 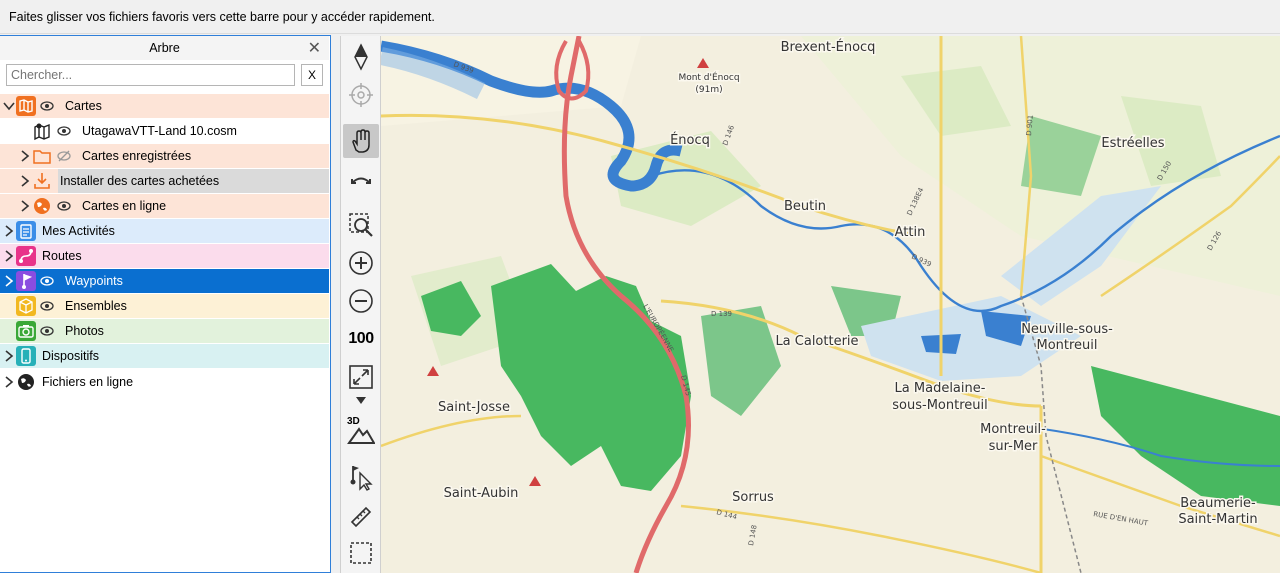 What do you see at coordinates (42, 156) in the screenshot?
I see `folder-icon` at bounding box center [42, 156].